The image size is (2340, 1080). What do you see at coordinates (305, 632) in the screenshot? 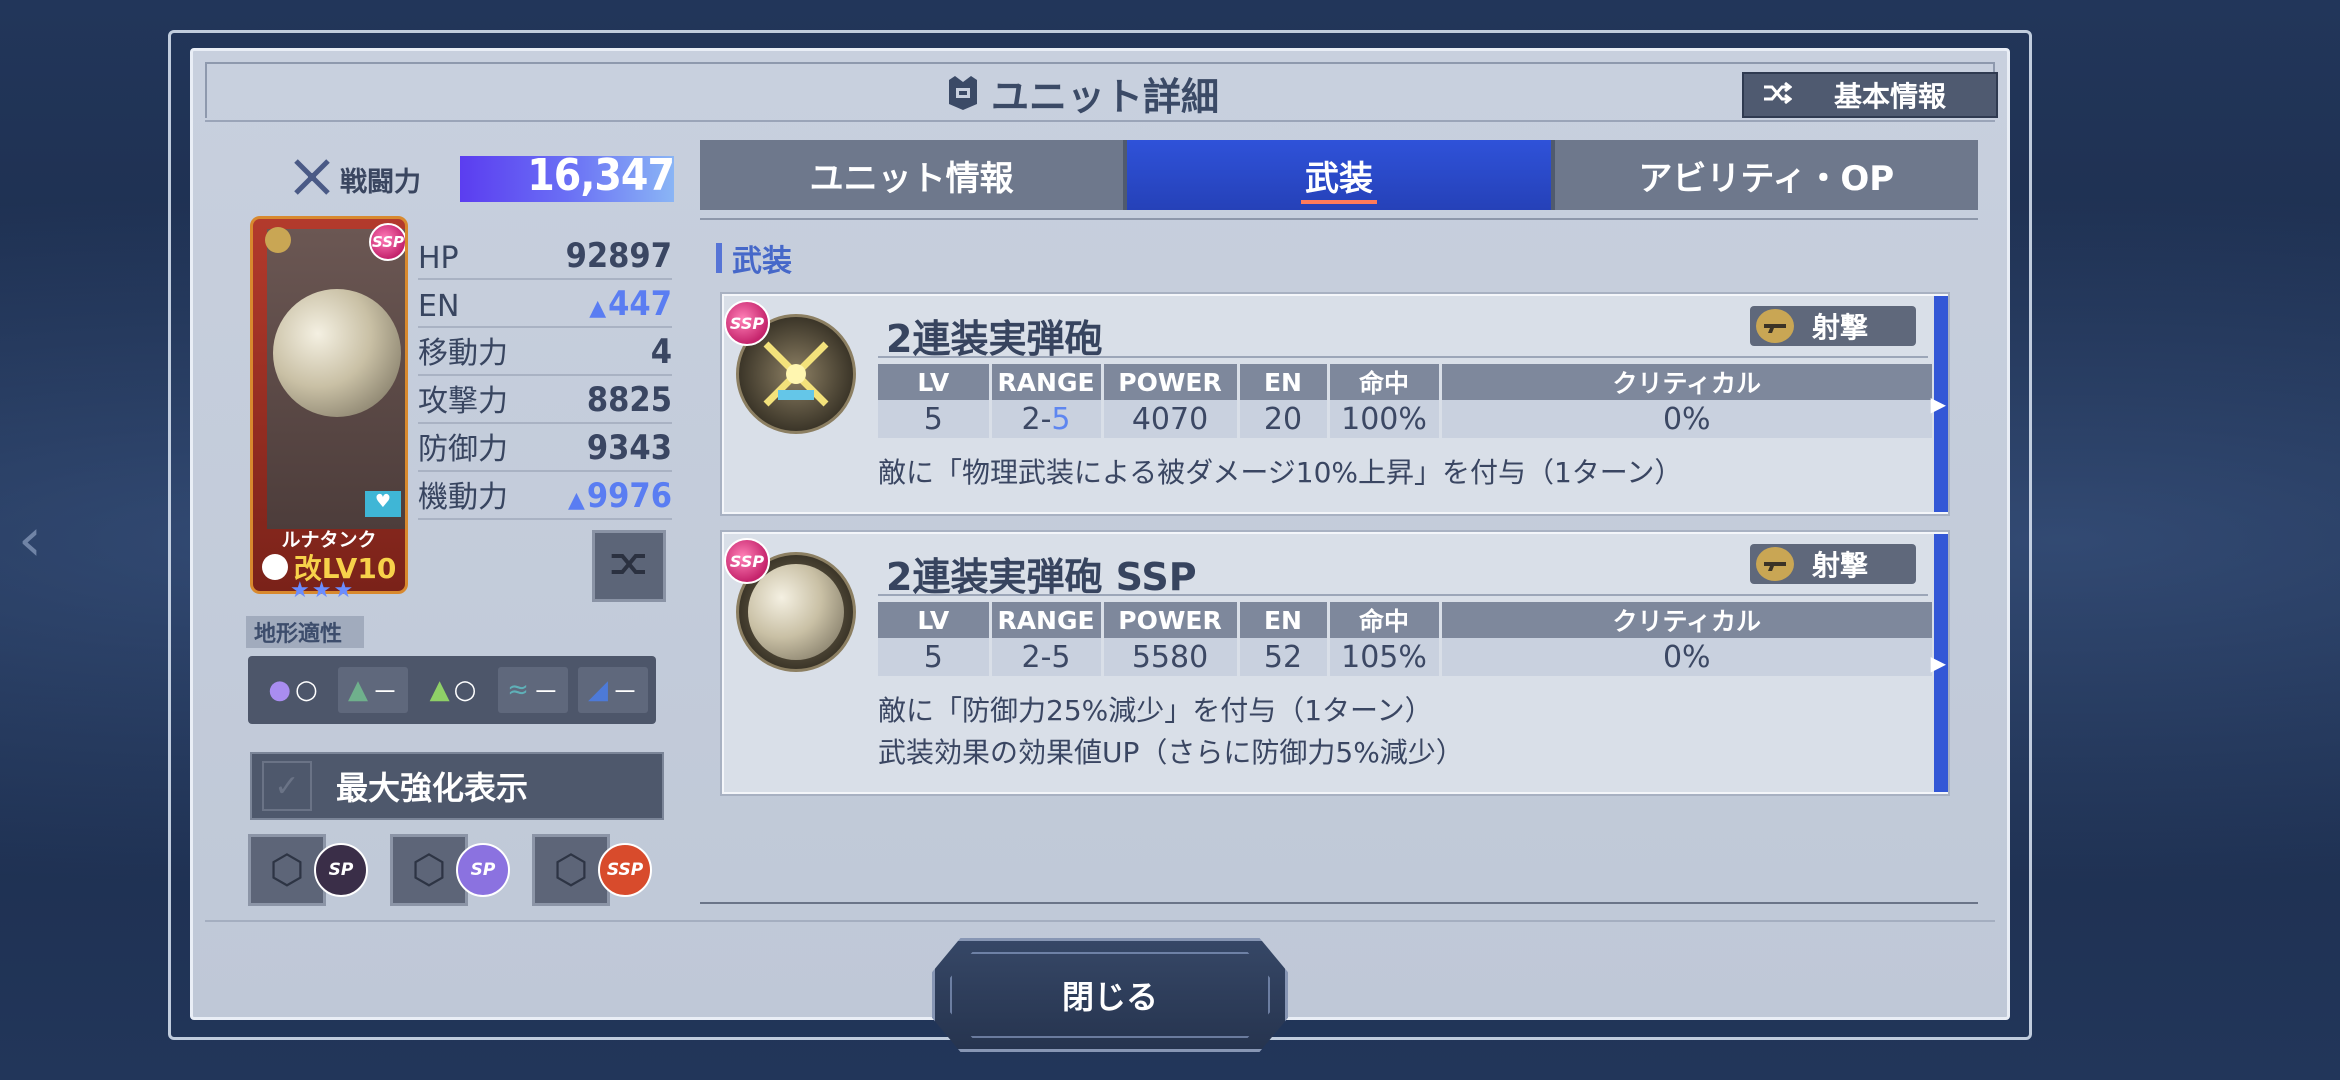
I see `terrain-label: 地形適性` at bounding box center [305, 632].